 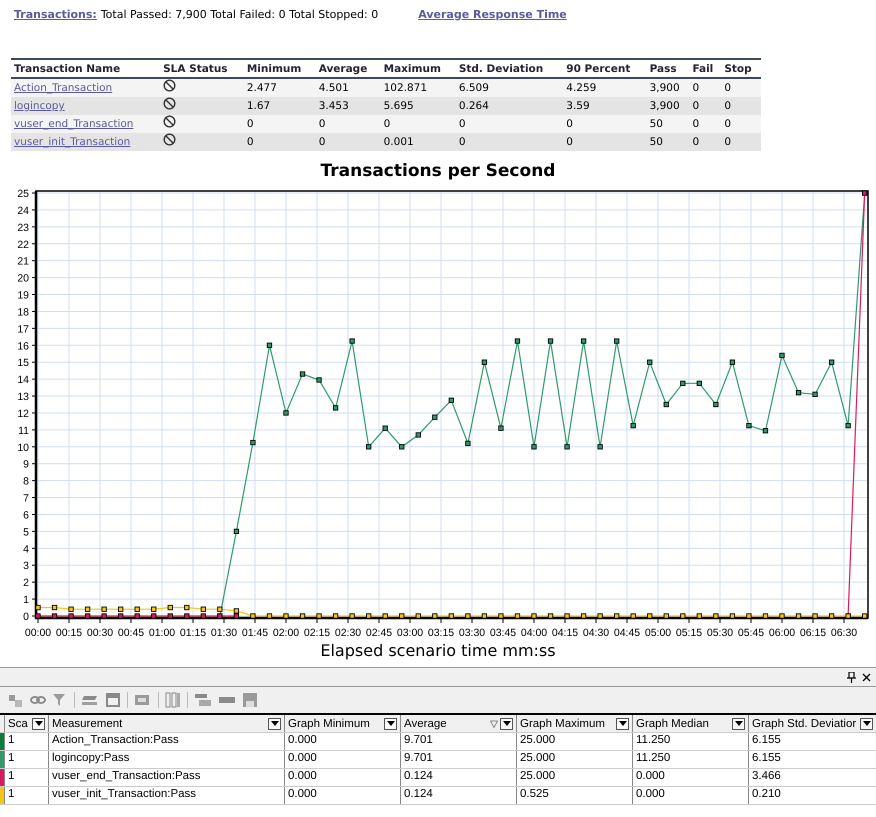 What do you see at coordinates (23, 296) in the screenshot?
I see `y-tick-label: 19` at bounding box center [23, 296].